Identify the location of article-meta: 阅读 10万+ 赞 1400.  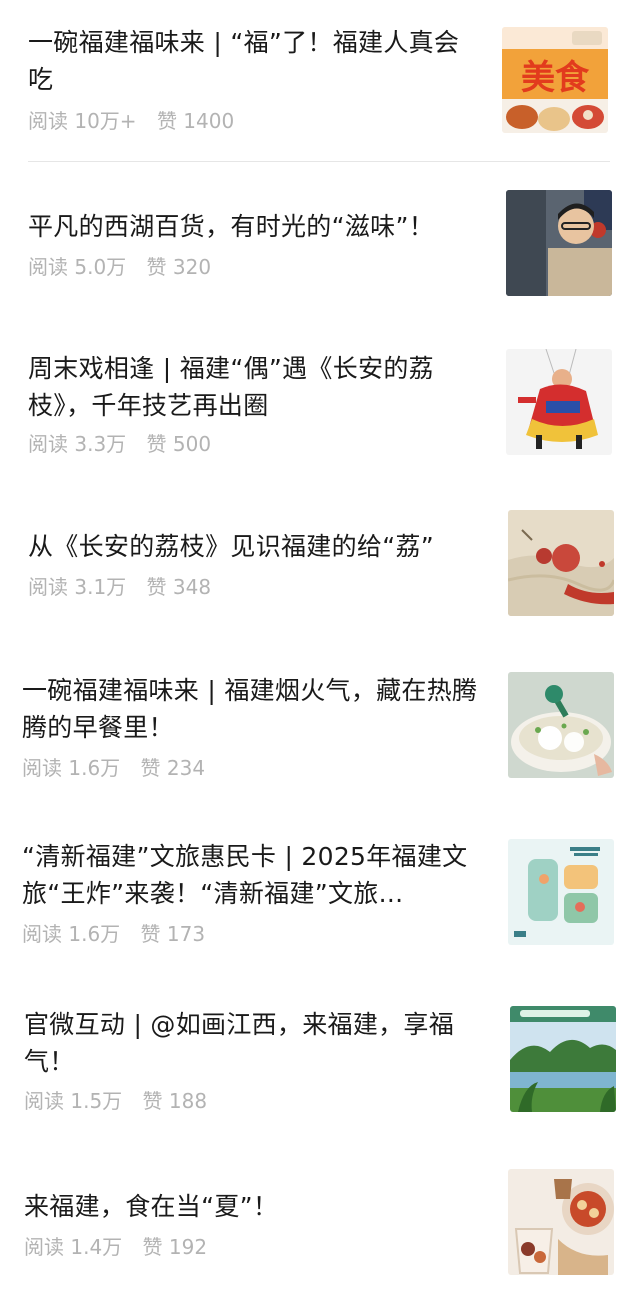
(131, 121).